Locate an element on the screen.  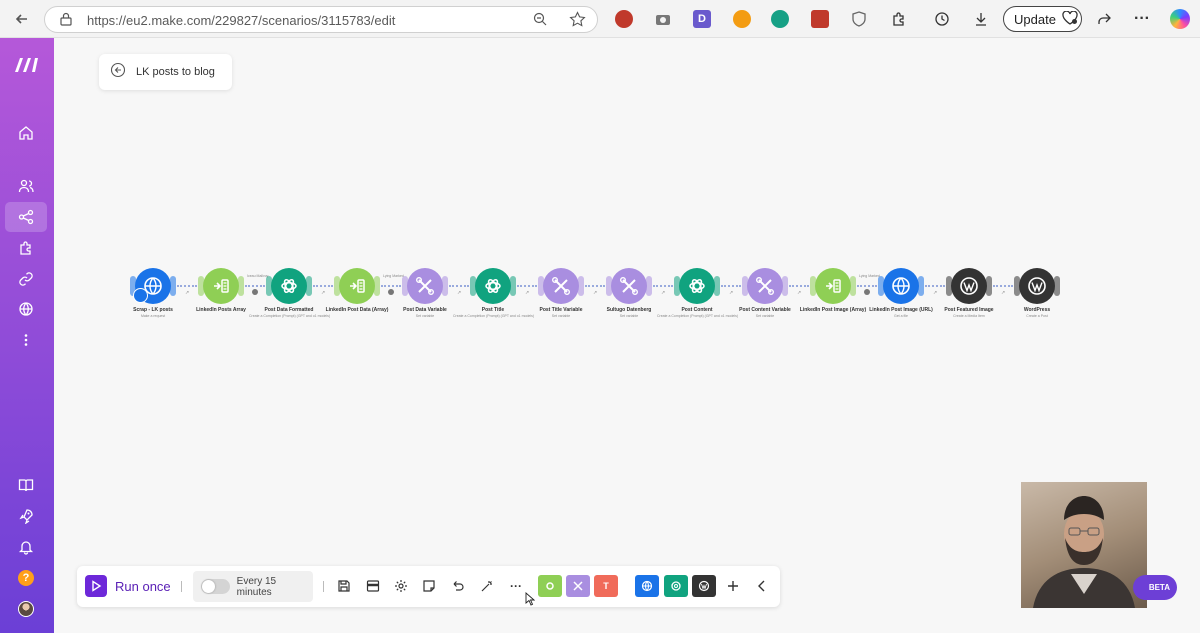
sidebar-item-home is located at coordinates (26, 133).